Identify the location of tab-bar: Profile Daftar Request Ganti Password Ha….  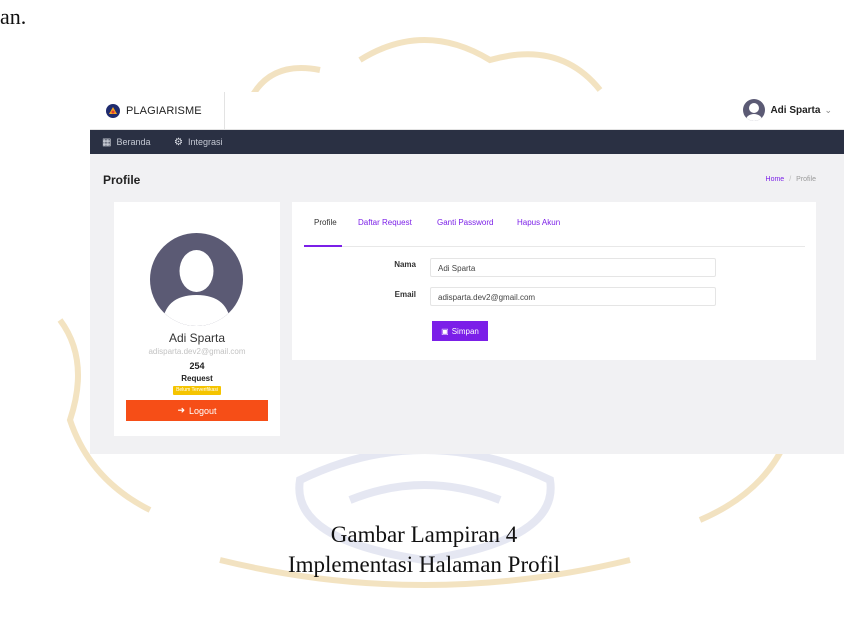
(554, 224).